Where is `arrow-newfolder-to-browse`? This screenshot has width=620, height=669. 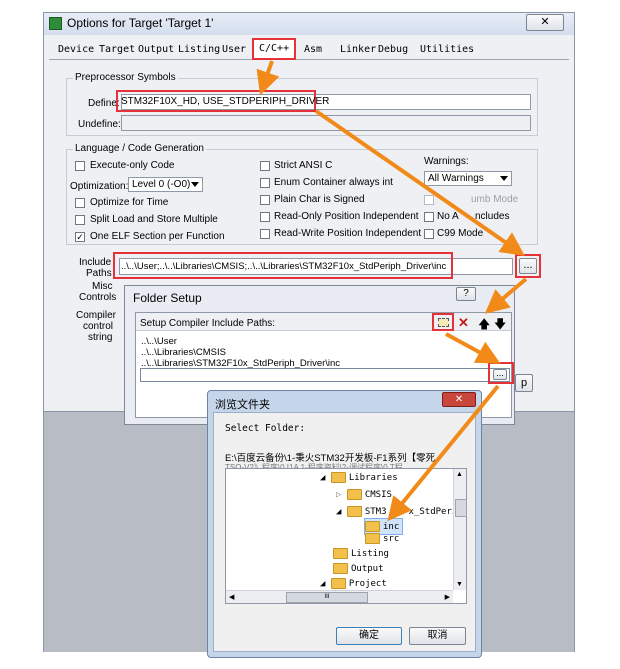
arrow-newfolder-to-browse is located at coordinates (473, 348).